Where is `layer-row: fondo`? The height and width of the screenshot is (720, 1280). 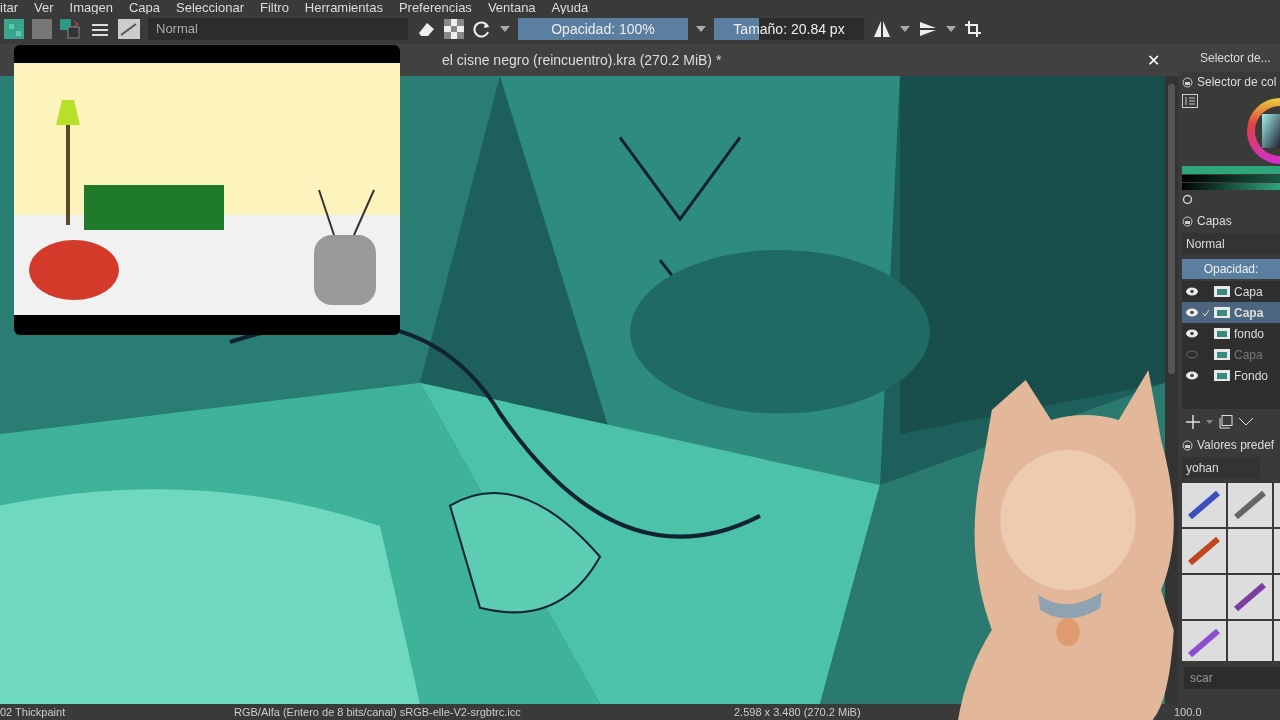
layer-row: fondo is located at coordinates (1231, 333).